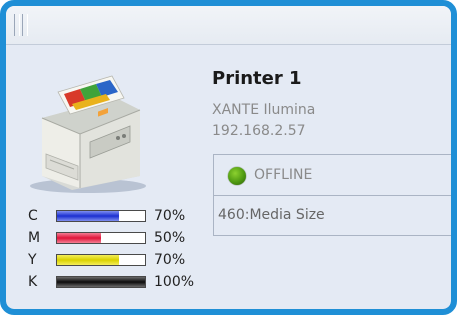 The image size is (457, 315). Describe the element at coordinates (264, 110) in the screenshot. I see `printer-model: XANTE Ilumina` at that location.